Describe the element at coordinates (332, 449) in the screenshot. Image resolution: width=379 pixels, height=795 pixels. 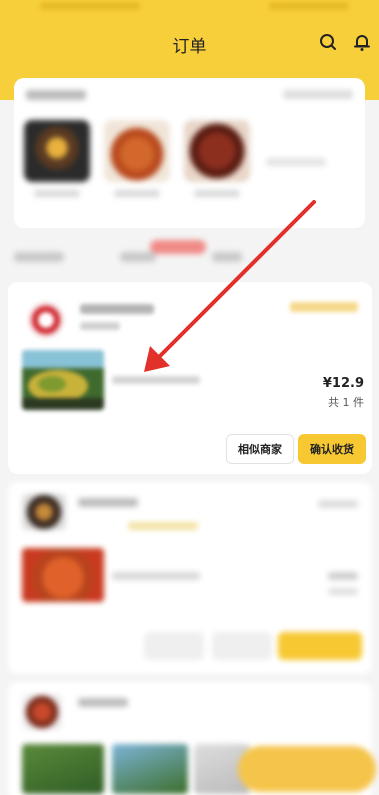
I see `confirm-receipt-button: 确认收货` at that location.